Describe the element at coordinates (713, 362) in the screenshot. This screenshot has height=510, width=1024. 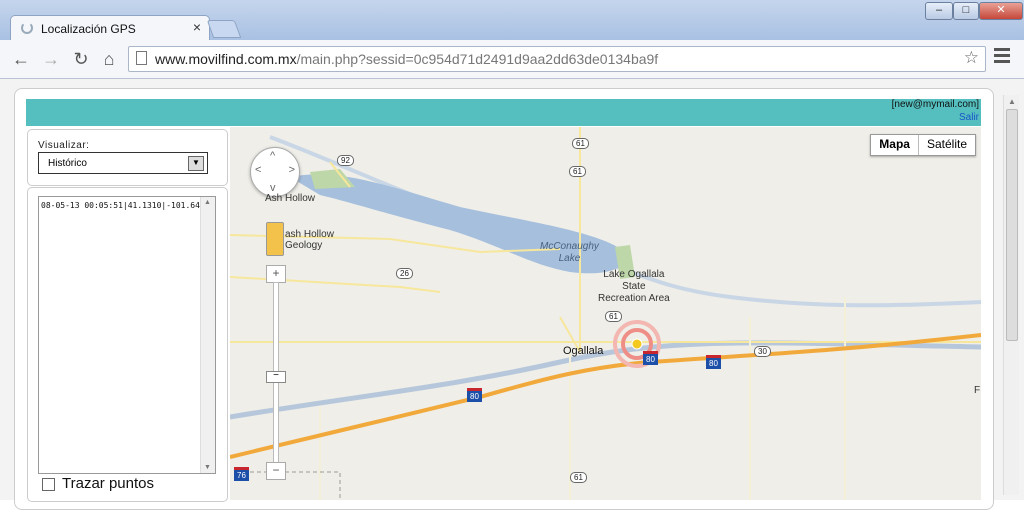
I see `interstate-80-shield-2: 80` at that location.